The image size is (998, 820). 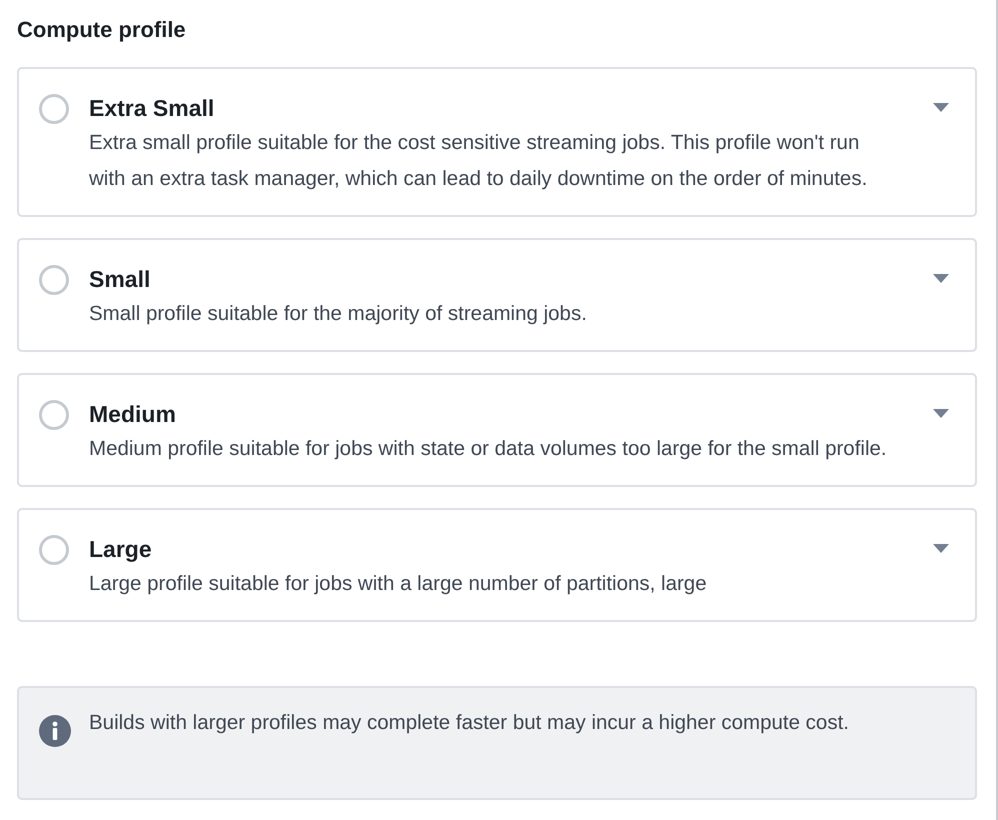 I want to click on info-icon, so click(x=55, y=731).